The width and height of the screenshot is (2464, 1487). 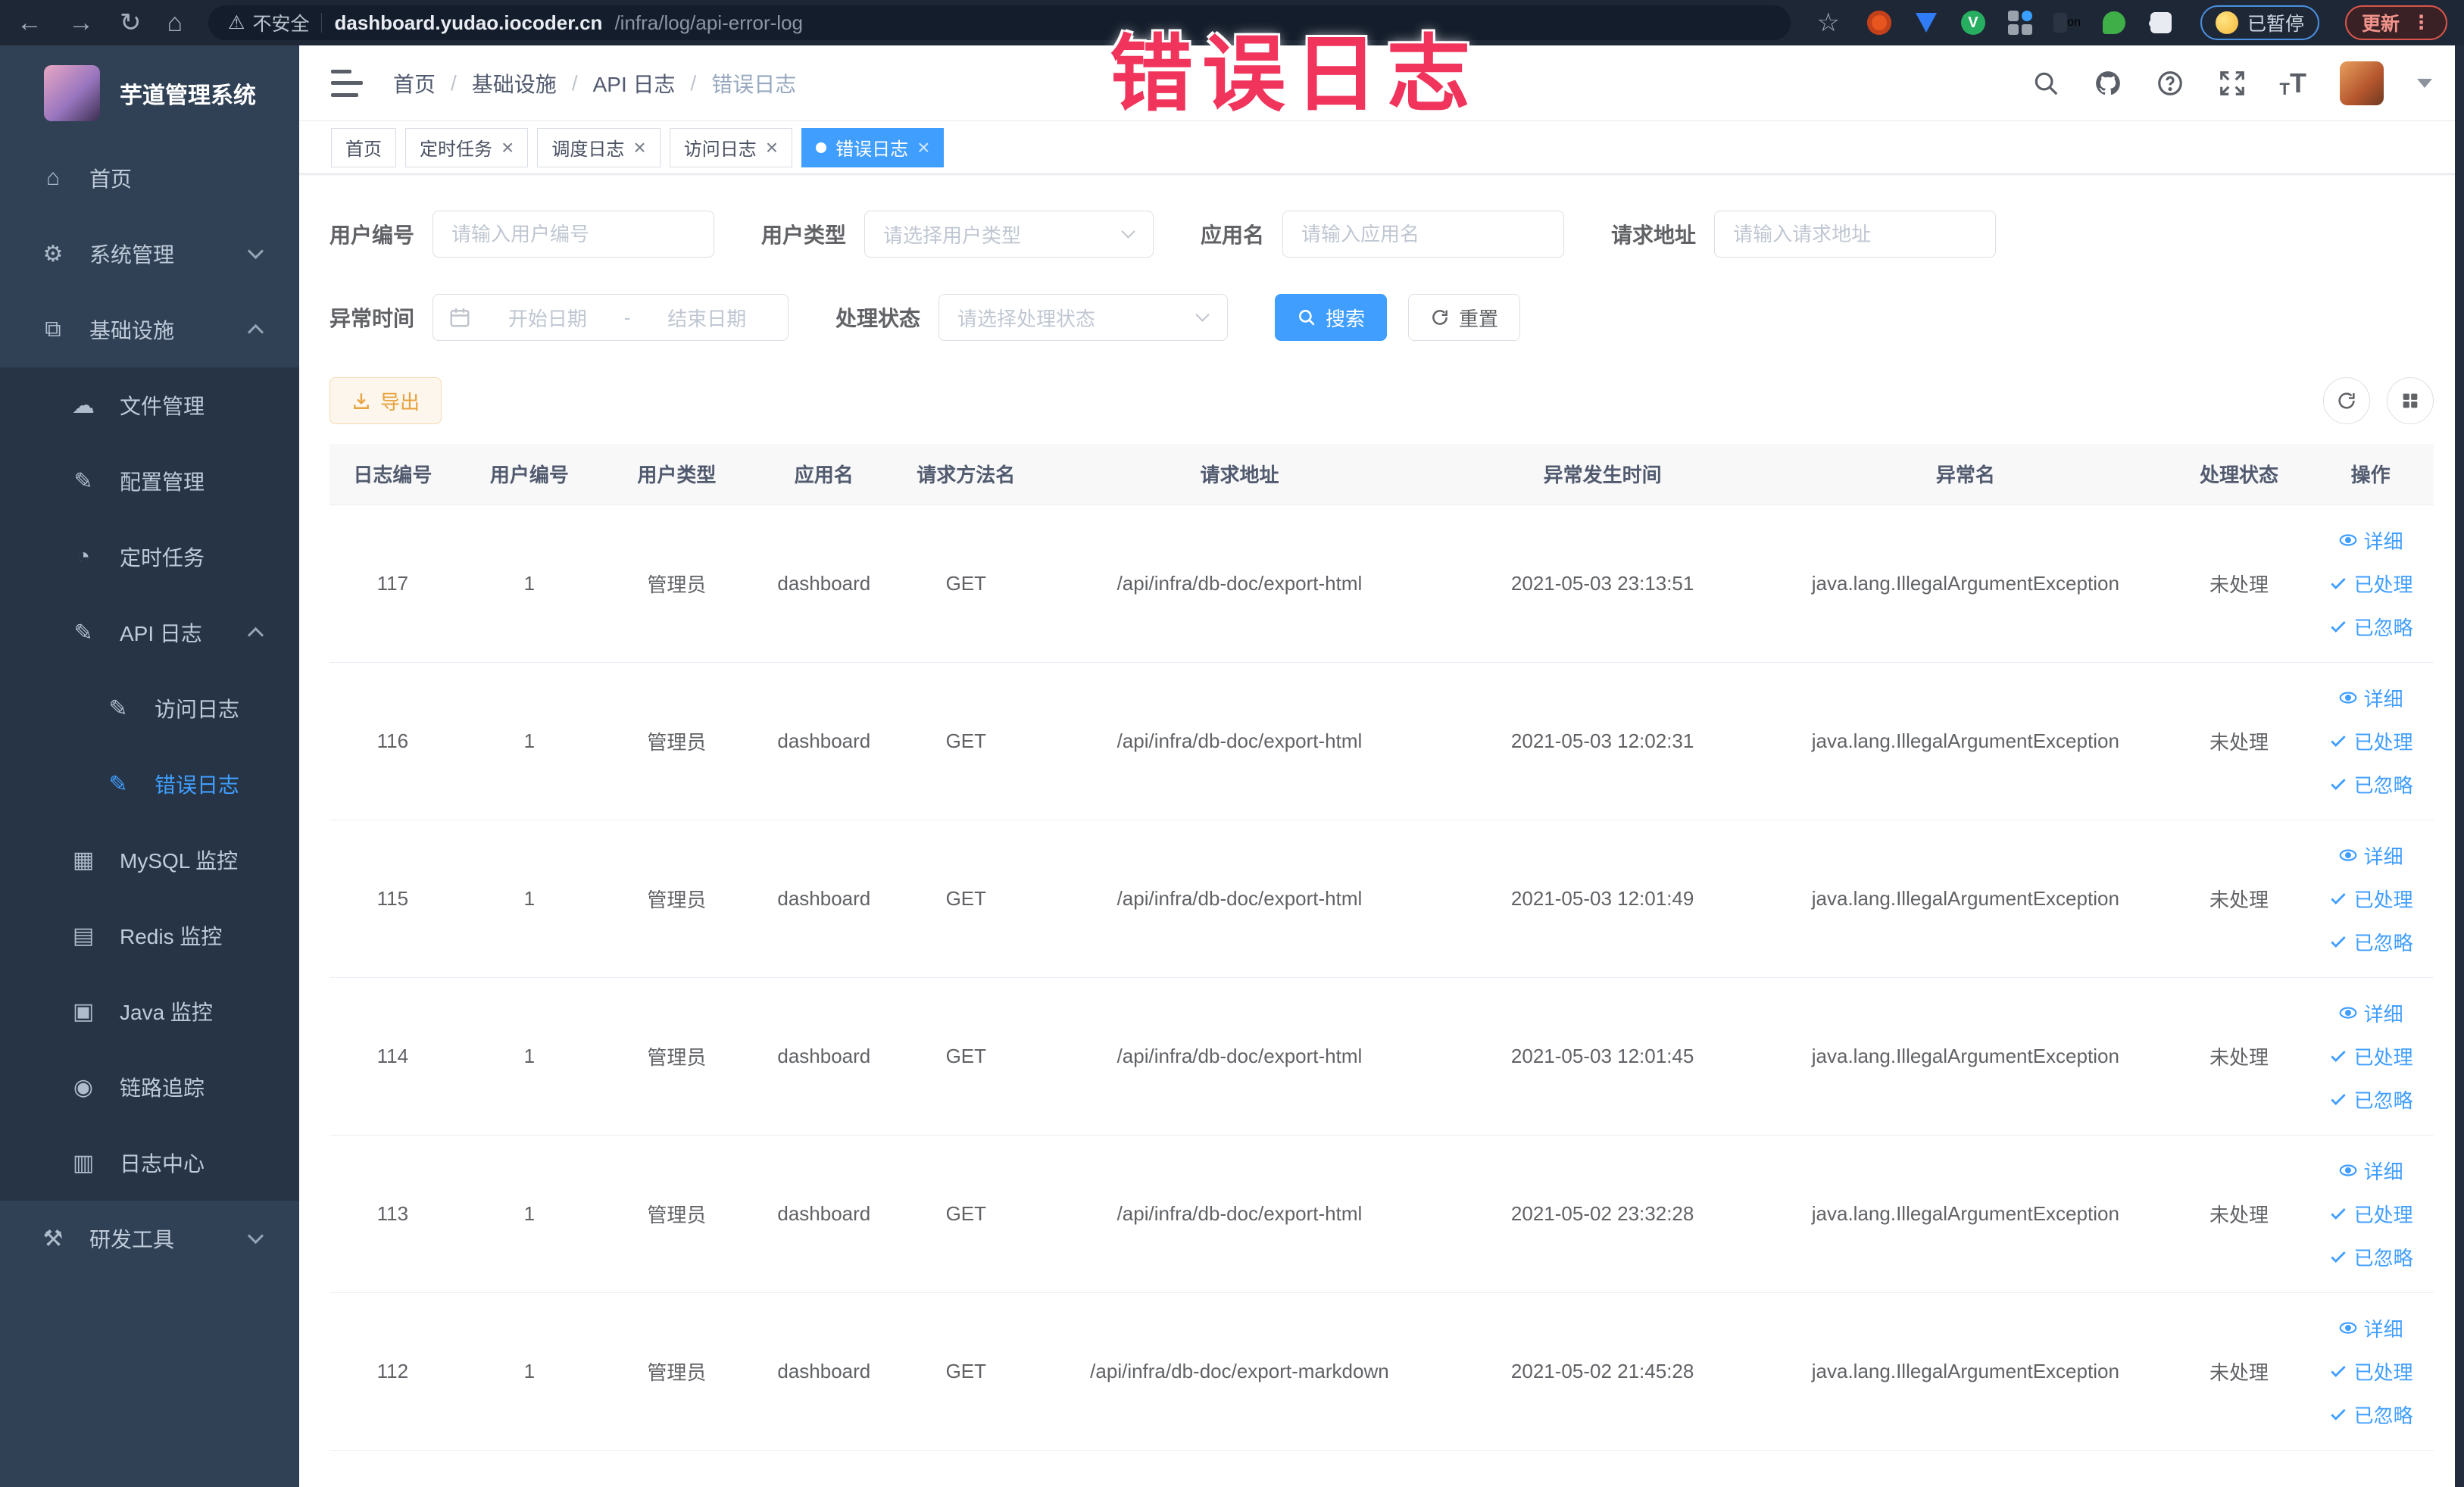 I want to click on browser-update-button: 更新 ⋮, so click(x=2395, y=22).